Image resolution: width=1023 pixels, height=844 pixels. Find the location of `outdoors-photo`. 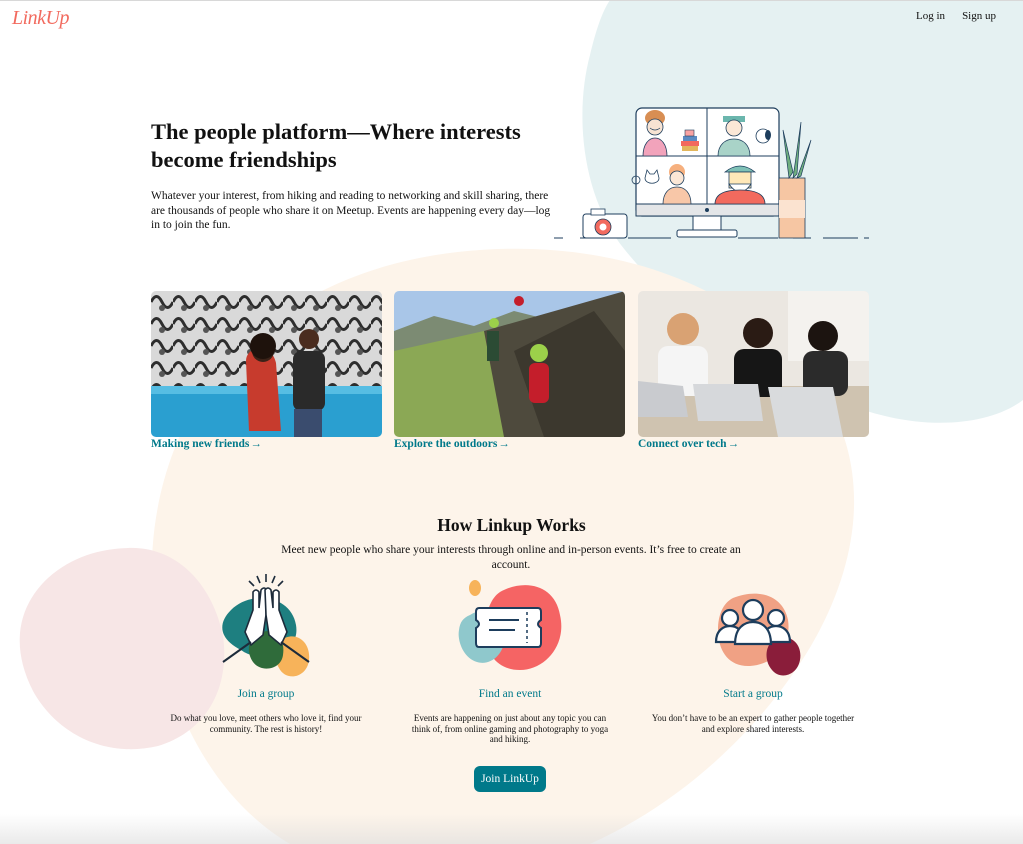

outdoors-photo is located at coordinates (509, 364).